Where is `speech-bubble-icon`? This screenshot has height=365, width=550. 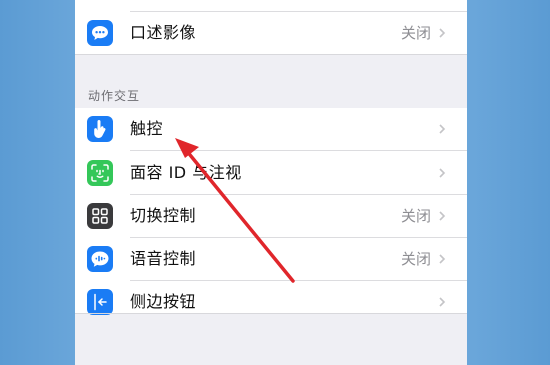 speech-bubble-icon is located at coordinates (100, 33).